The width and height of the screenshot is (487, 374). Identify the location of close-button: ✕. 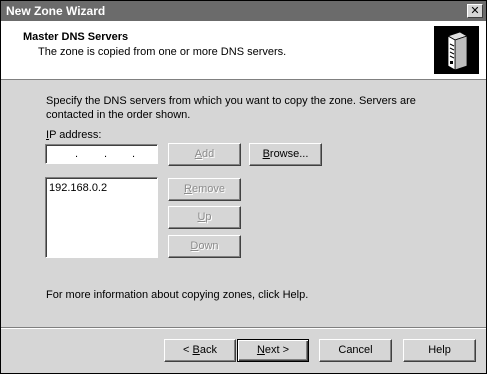
(475, 11).